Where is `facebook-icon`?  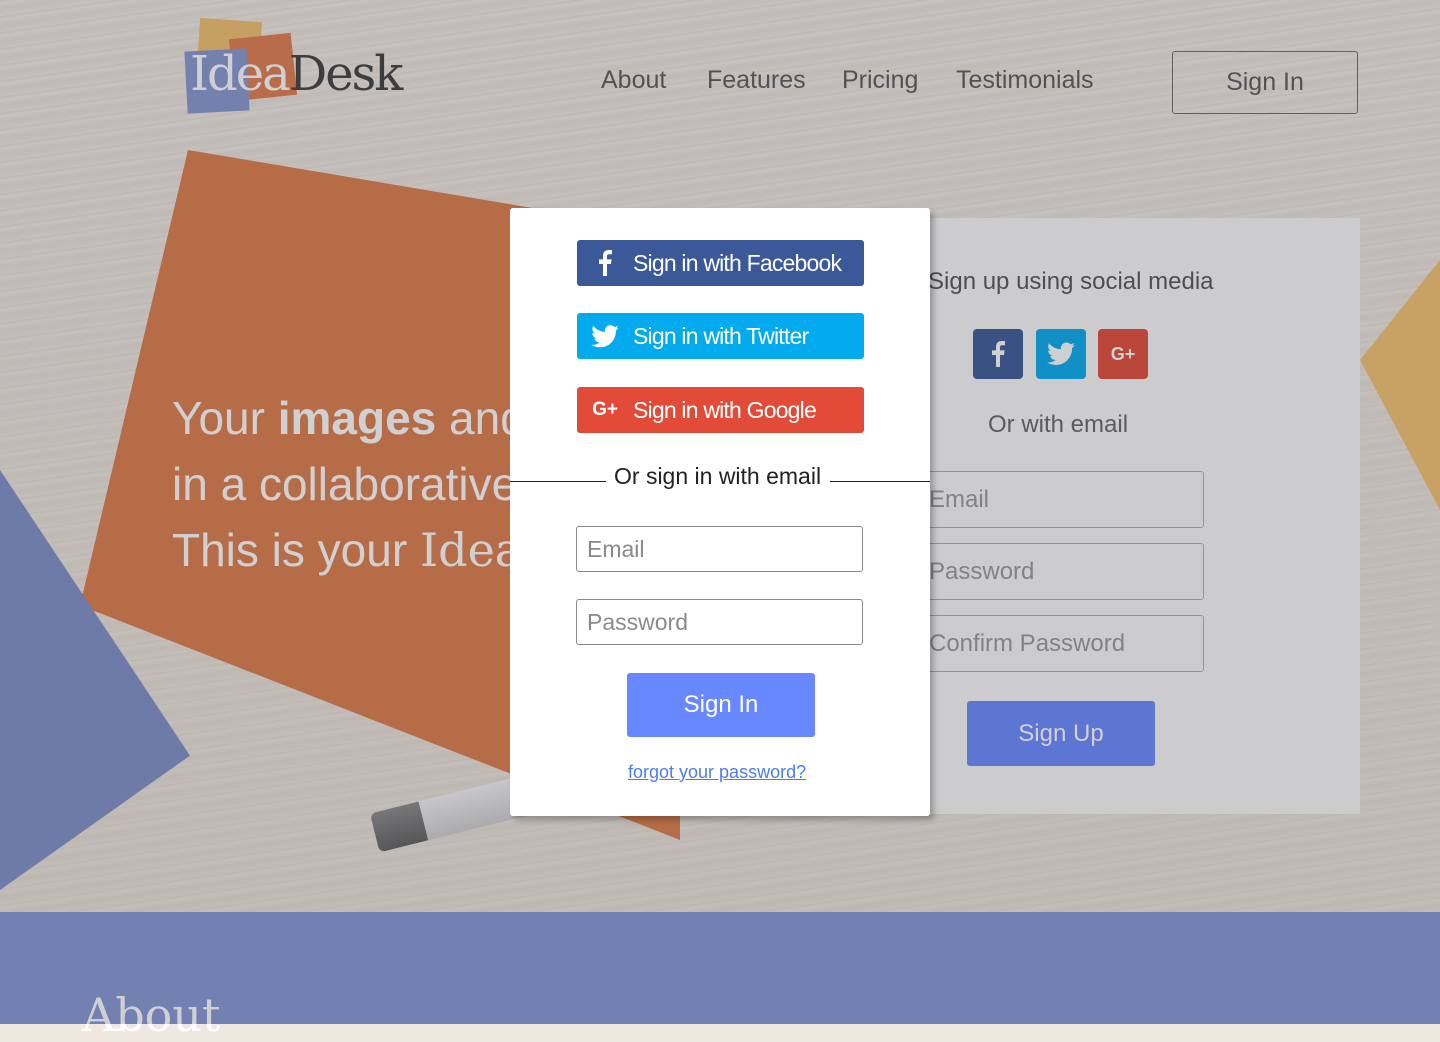
facebook-icon is located at coordinates (605, 263).